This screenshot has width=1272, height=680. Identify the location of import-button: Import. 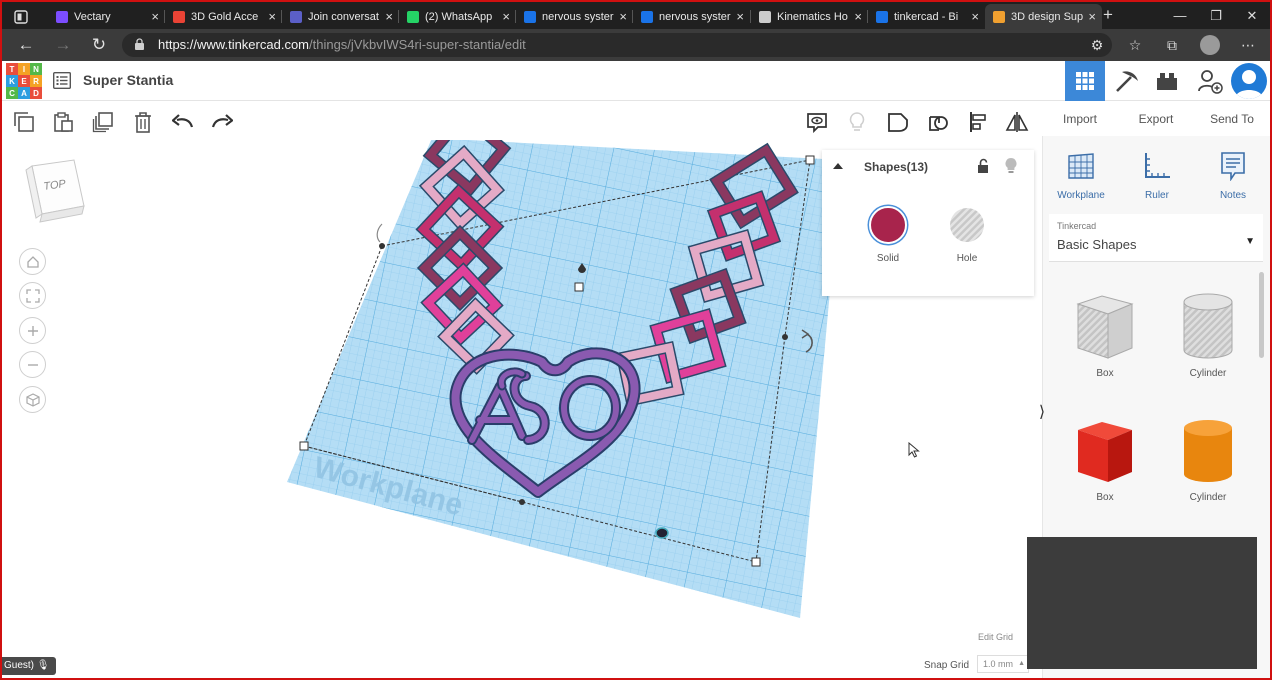
(1080, 119).